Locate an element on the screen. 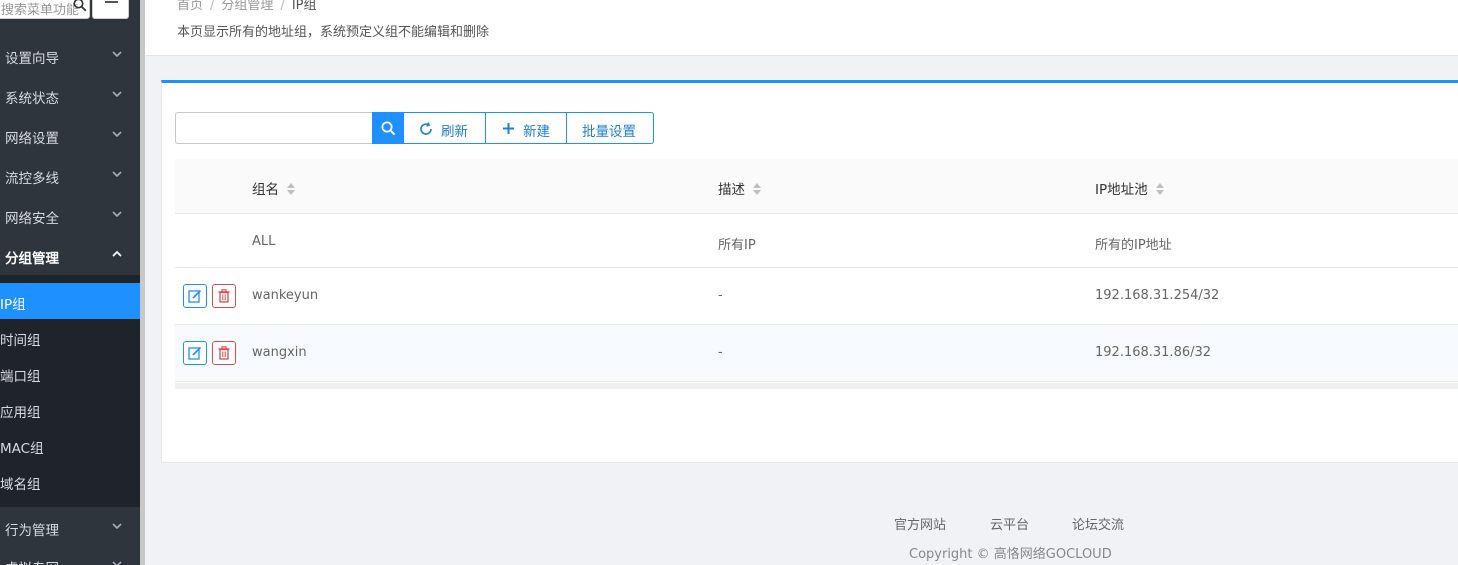 The width and height of the screenshot is (1458, 565). breadcrumb-group-management: 分组管理 is located at coordinates (247, 6).